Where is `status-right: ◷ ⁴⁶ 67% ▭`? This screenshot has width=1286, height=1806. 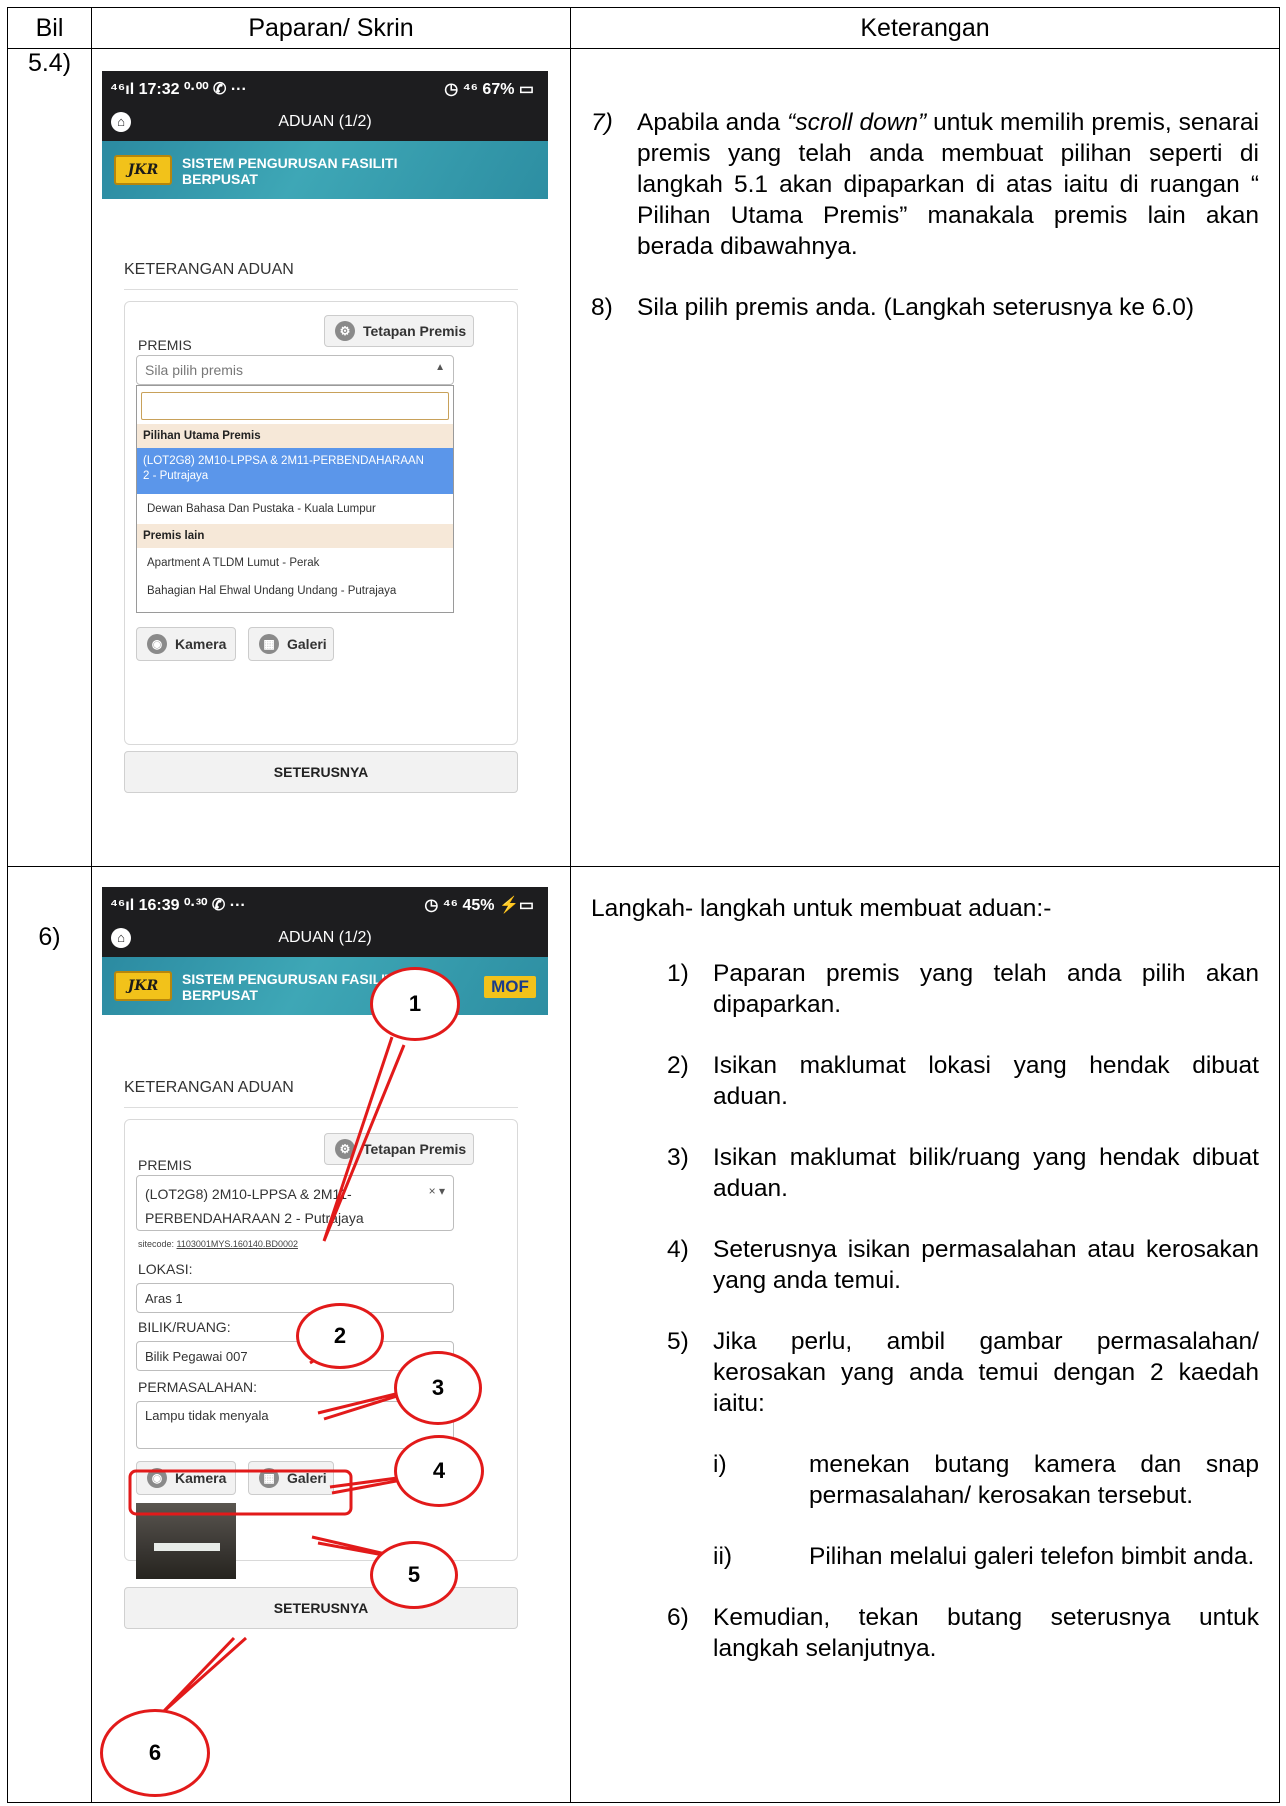
status-right: ◷ ⁴⁶ 67% ▭ is located at coordinates (489, 89).